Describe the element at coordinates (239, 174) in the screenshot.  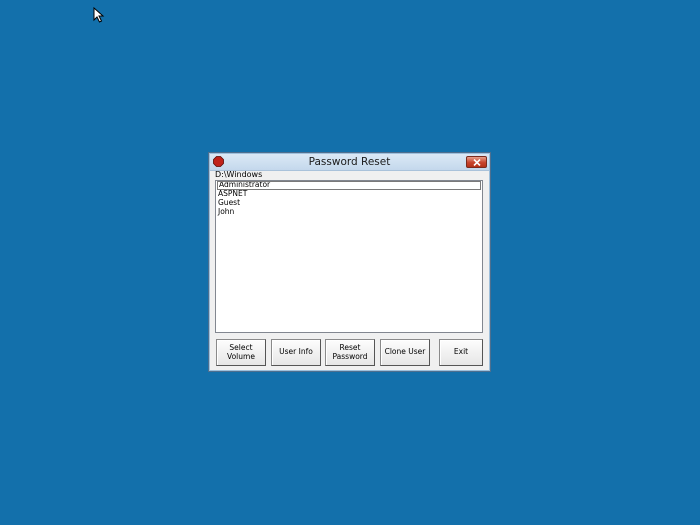
I see `volume-path-label: D:\Windows` at that location.